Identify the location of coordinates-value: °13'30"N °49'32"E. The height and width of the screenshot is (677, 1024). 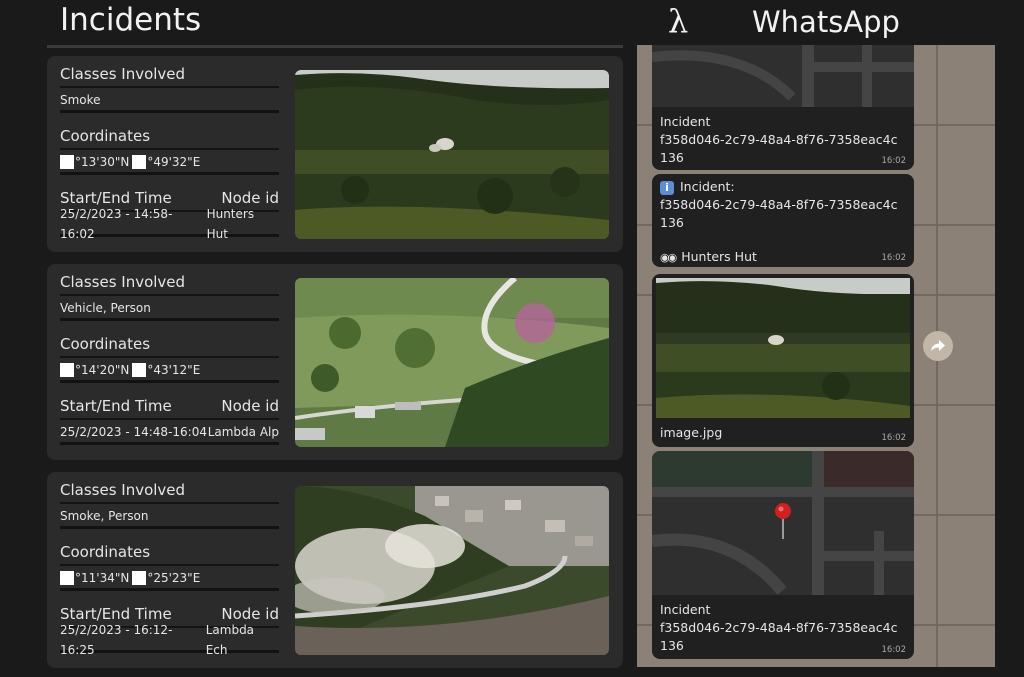
(169, 163).